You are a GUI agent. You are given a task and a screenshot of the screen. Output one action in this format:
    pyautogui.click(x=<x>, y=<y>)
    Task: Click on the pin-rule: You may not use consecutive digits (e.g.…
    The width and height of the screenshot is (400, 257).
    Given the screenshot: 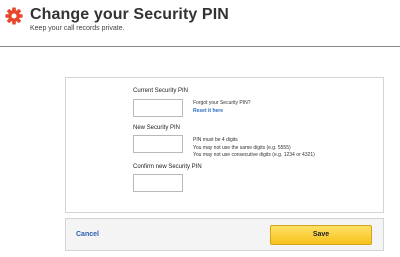 What is the action you would take?
    pyautogui.click(x=254, y=155)
    